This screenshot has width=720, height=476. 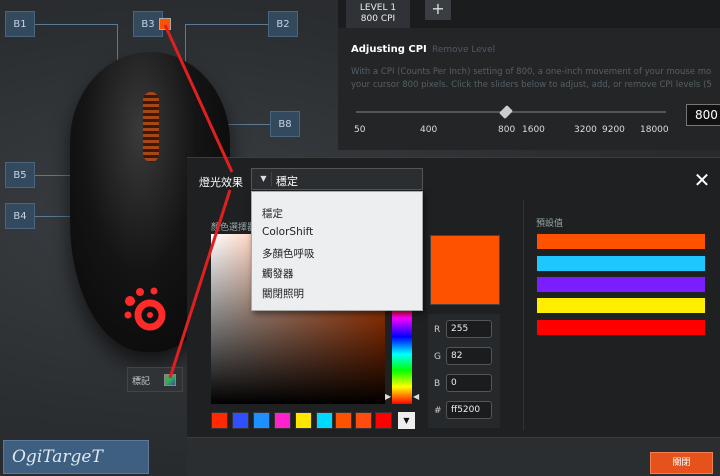 I want to click on effect-option: 關閉照明, so click(x=283, y=293).